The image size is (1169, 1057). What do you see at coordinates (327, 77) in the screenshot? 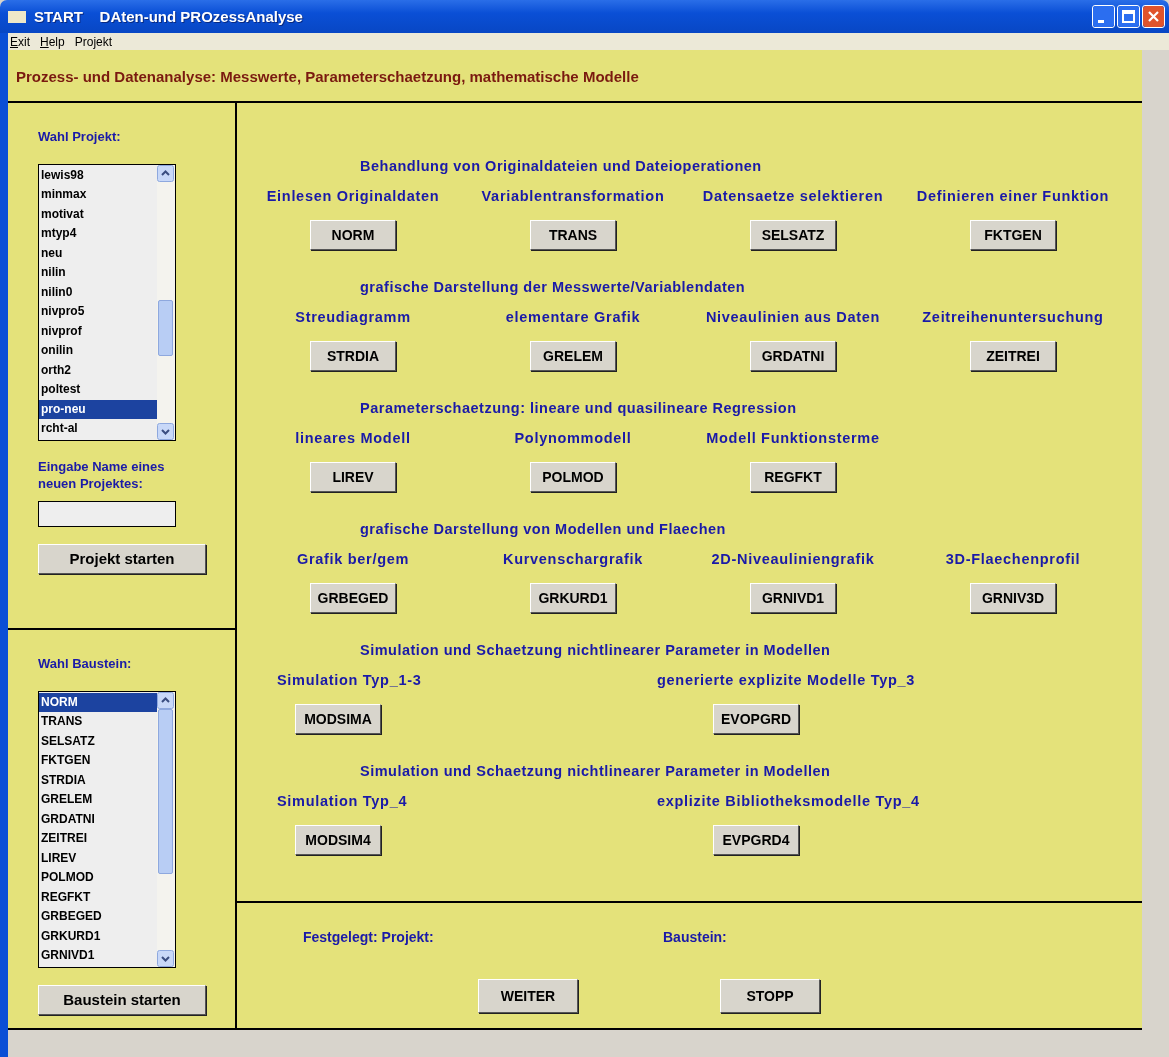
I see `header-text: Prozess- und Datenanalyse: Messwerte, Parameterschaetzung, mathematische Modelle` at bounding box center [327, 77].